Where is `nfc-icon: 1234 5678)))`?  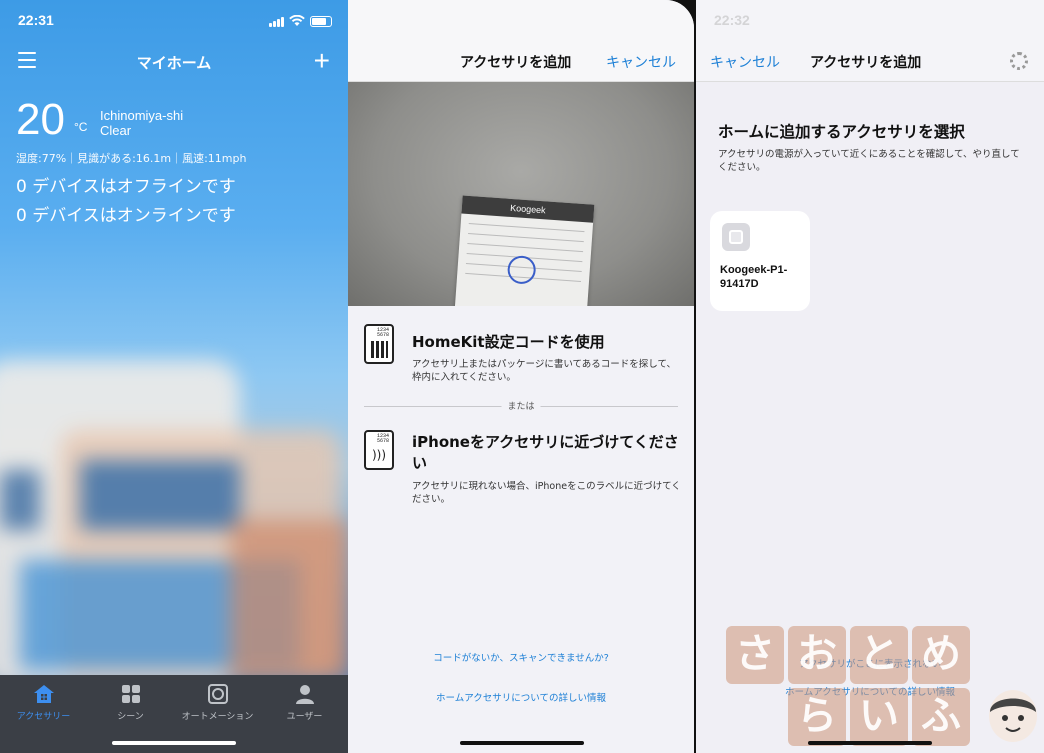
nfc-icon: 1234 5678))) is located at coordinates (379, 450).